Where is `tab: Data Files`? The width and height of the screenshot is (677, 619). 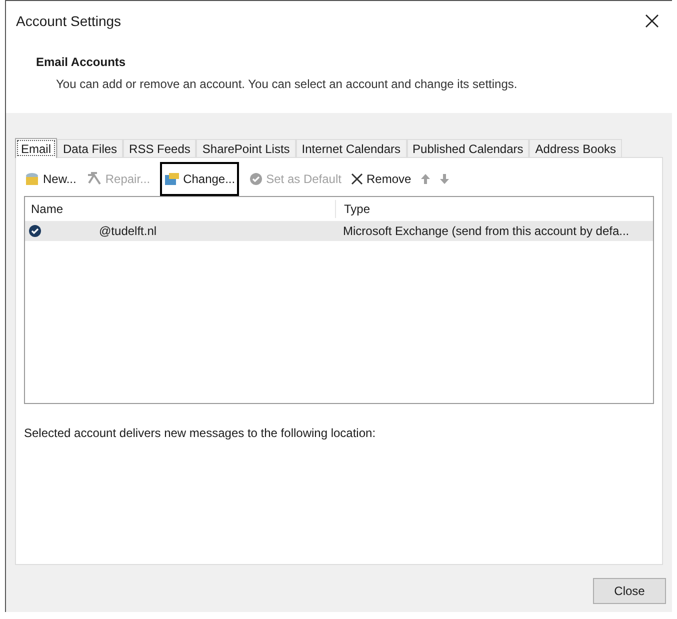 tab: Data Files is located at coordinates (90, 148).